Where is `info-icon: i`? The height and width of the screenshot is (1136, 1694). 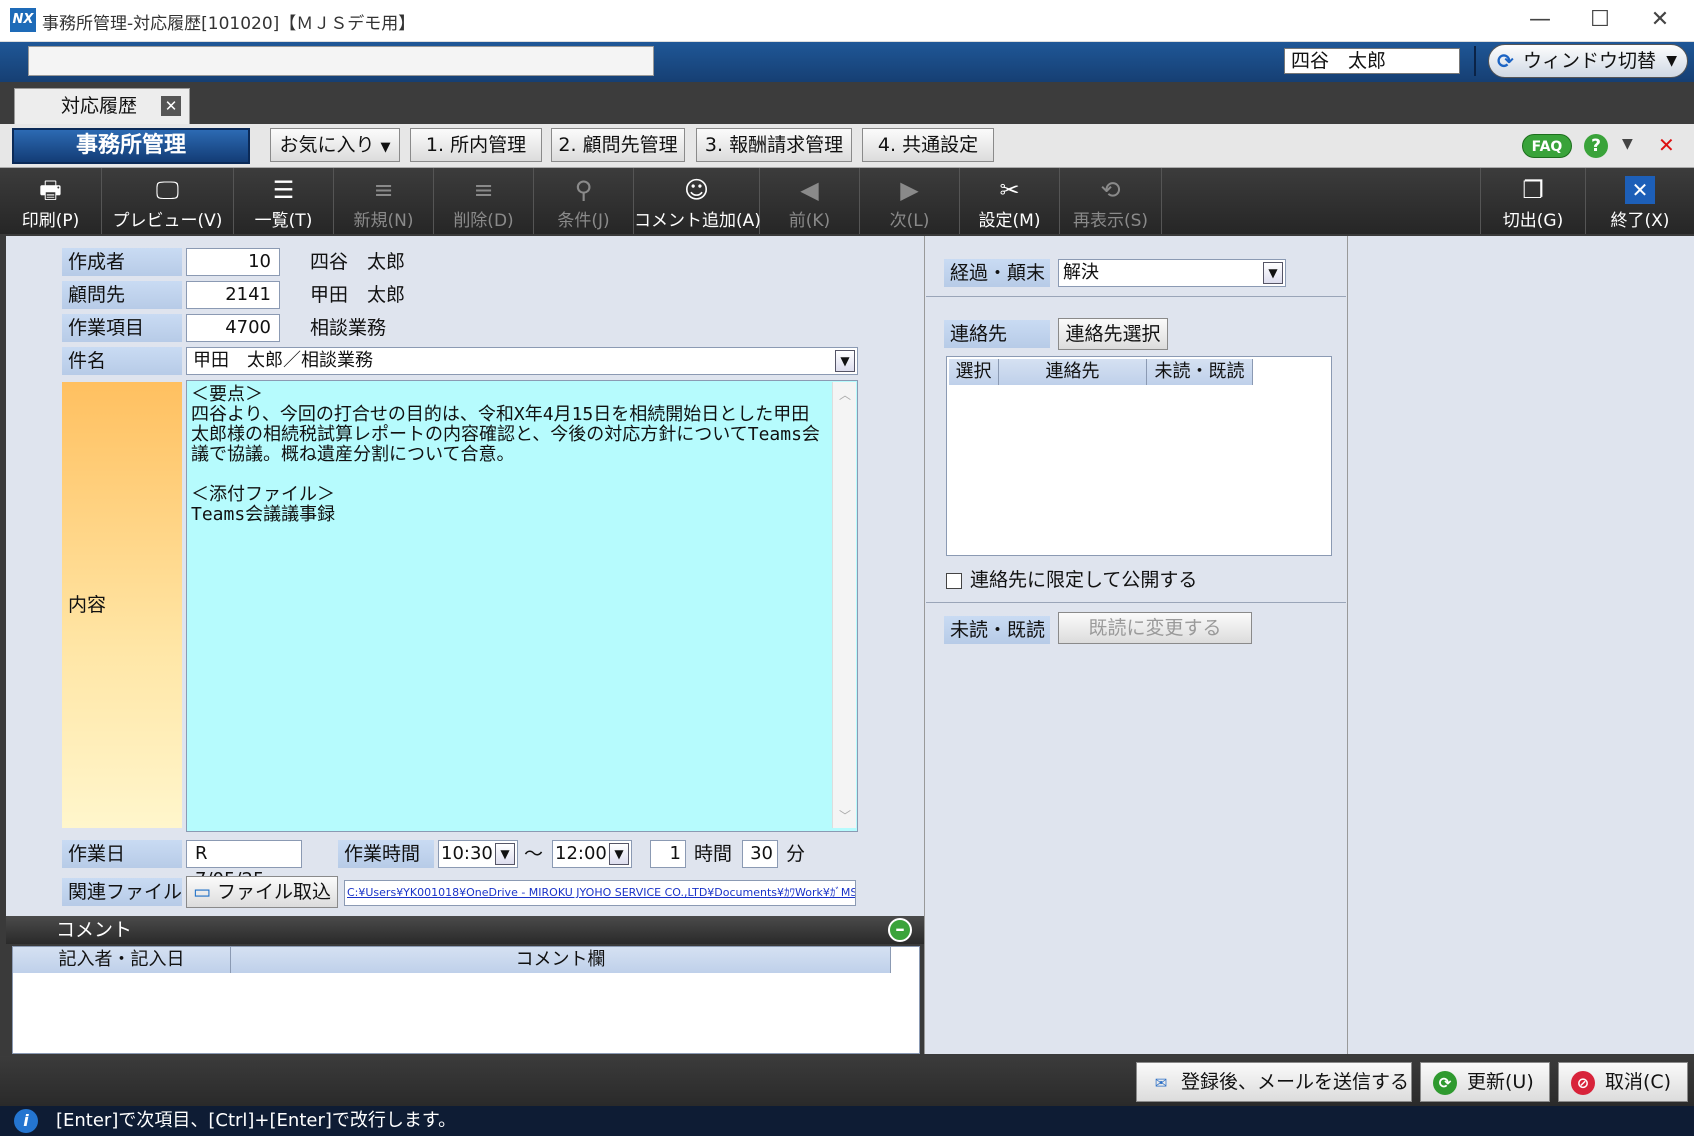 info-icon: i is located at coordinates (26, 1121).